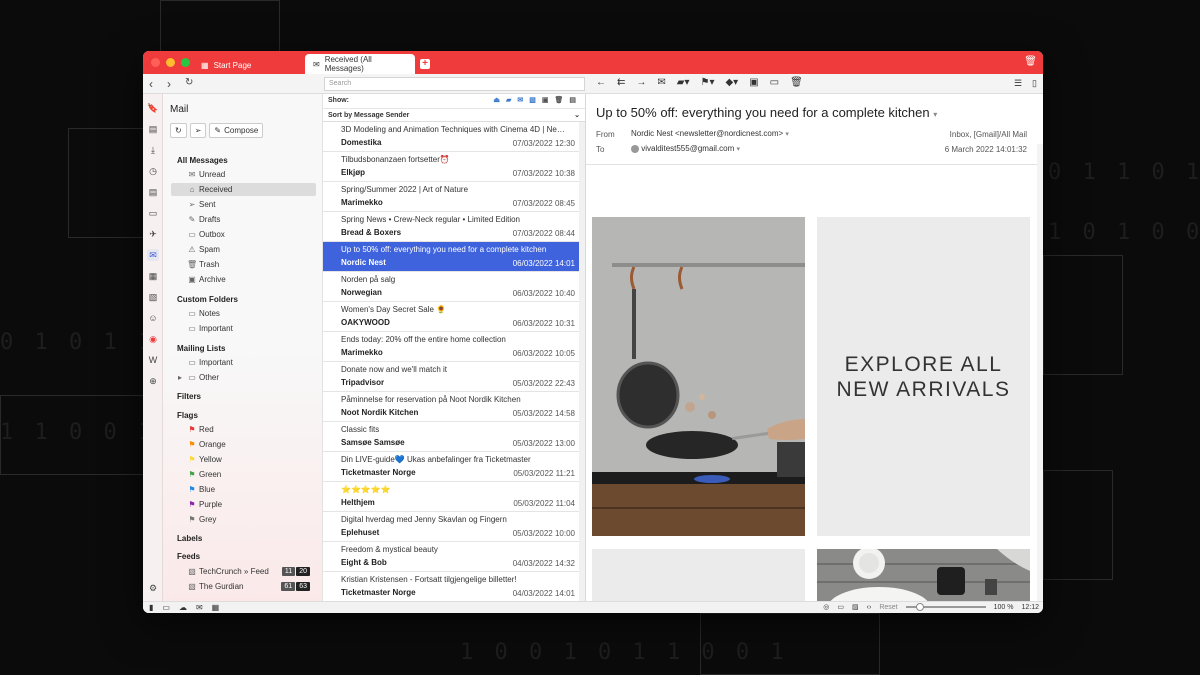 The image size is (1200, 675). I want to click on add-panel-icon: ⊕, so click(153, 381).